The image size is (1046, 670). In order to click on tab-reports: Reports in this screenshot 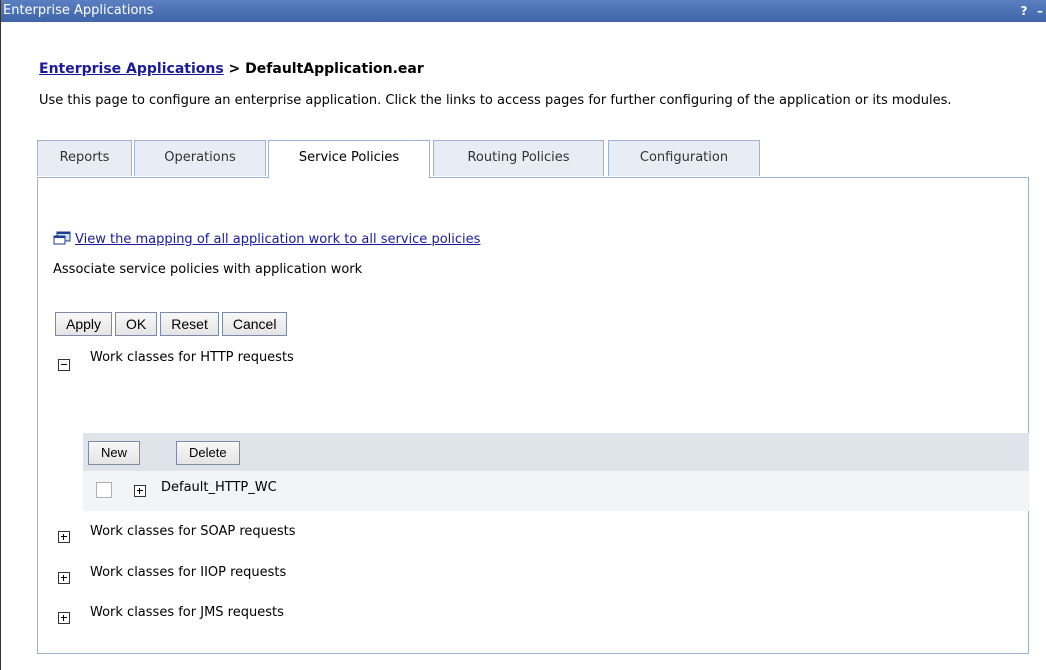, I will do `click(84, 158)`.